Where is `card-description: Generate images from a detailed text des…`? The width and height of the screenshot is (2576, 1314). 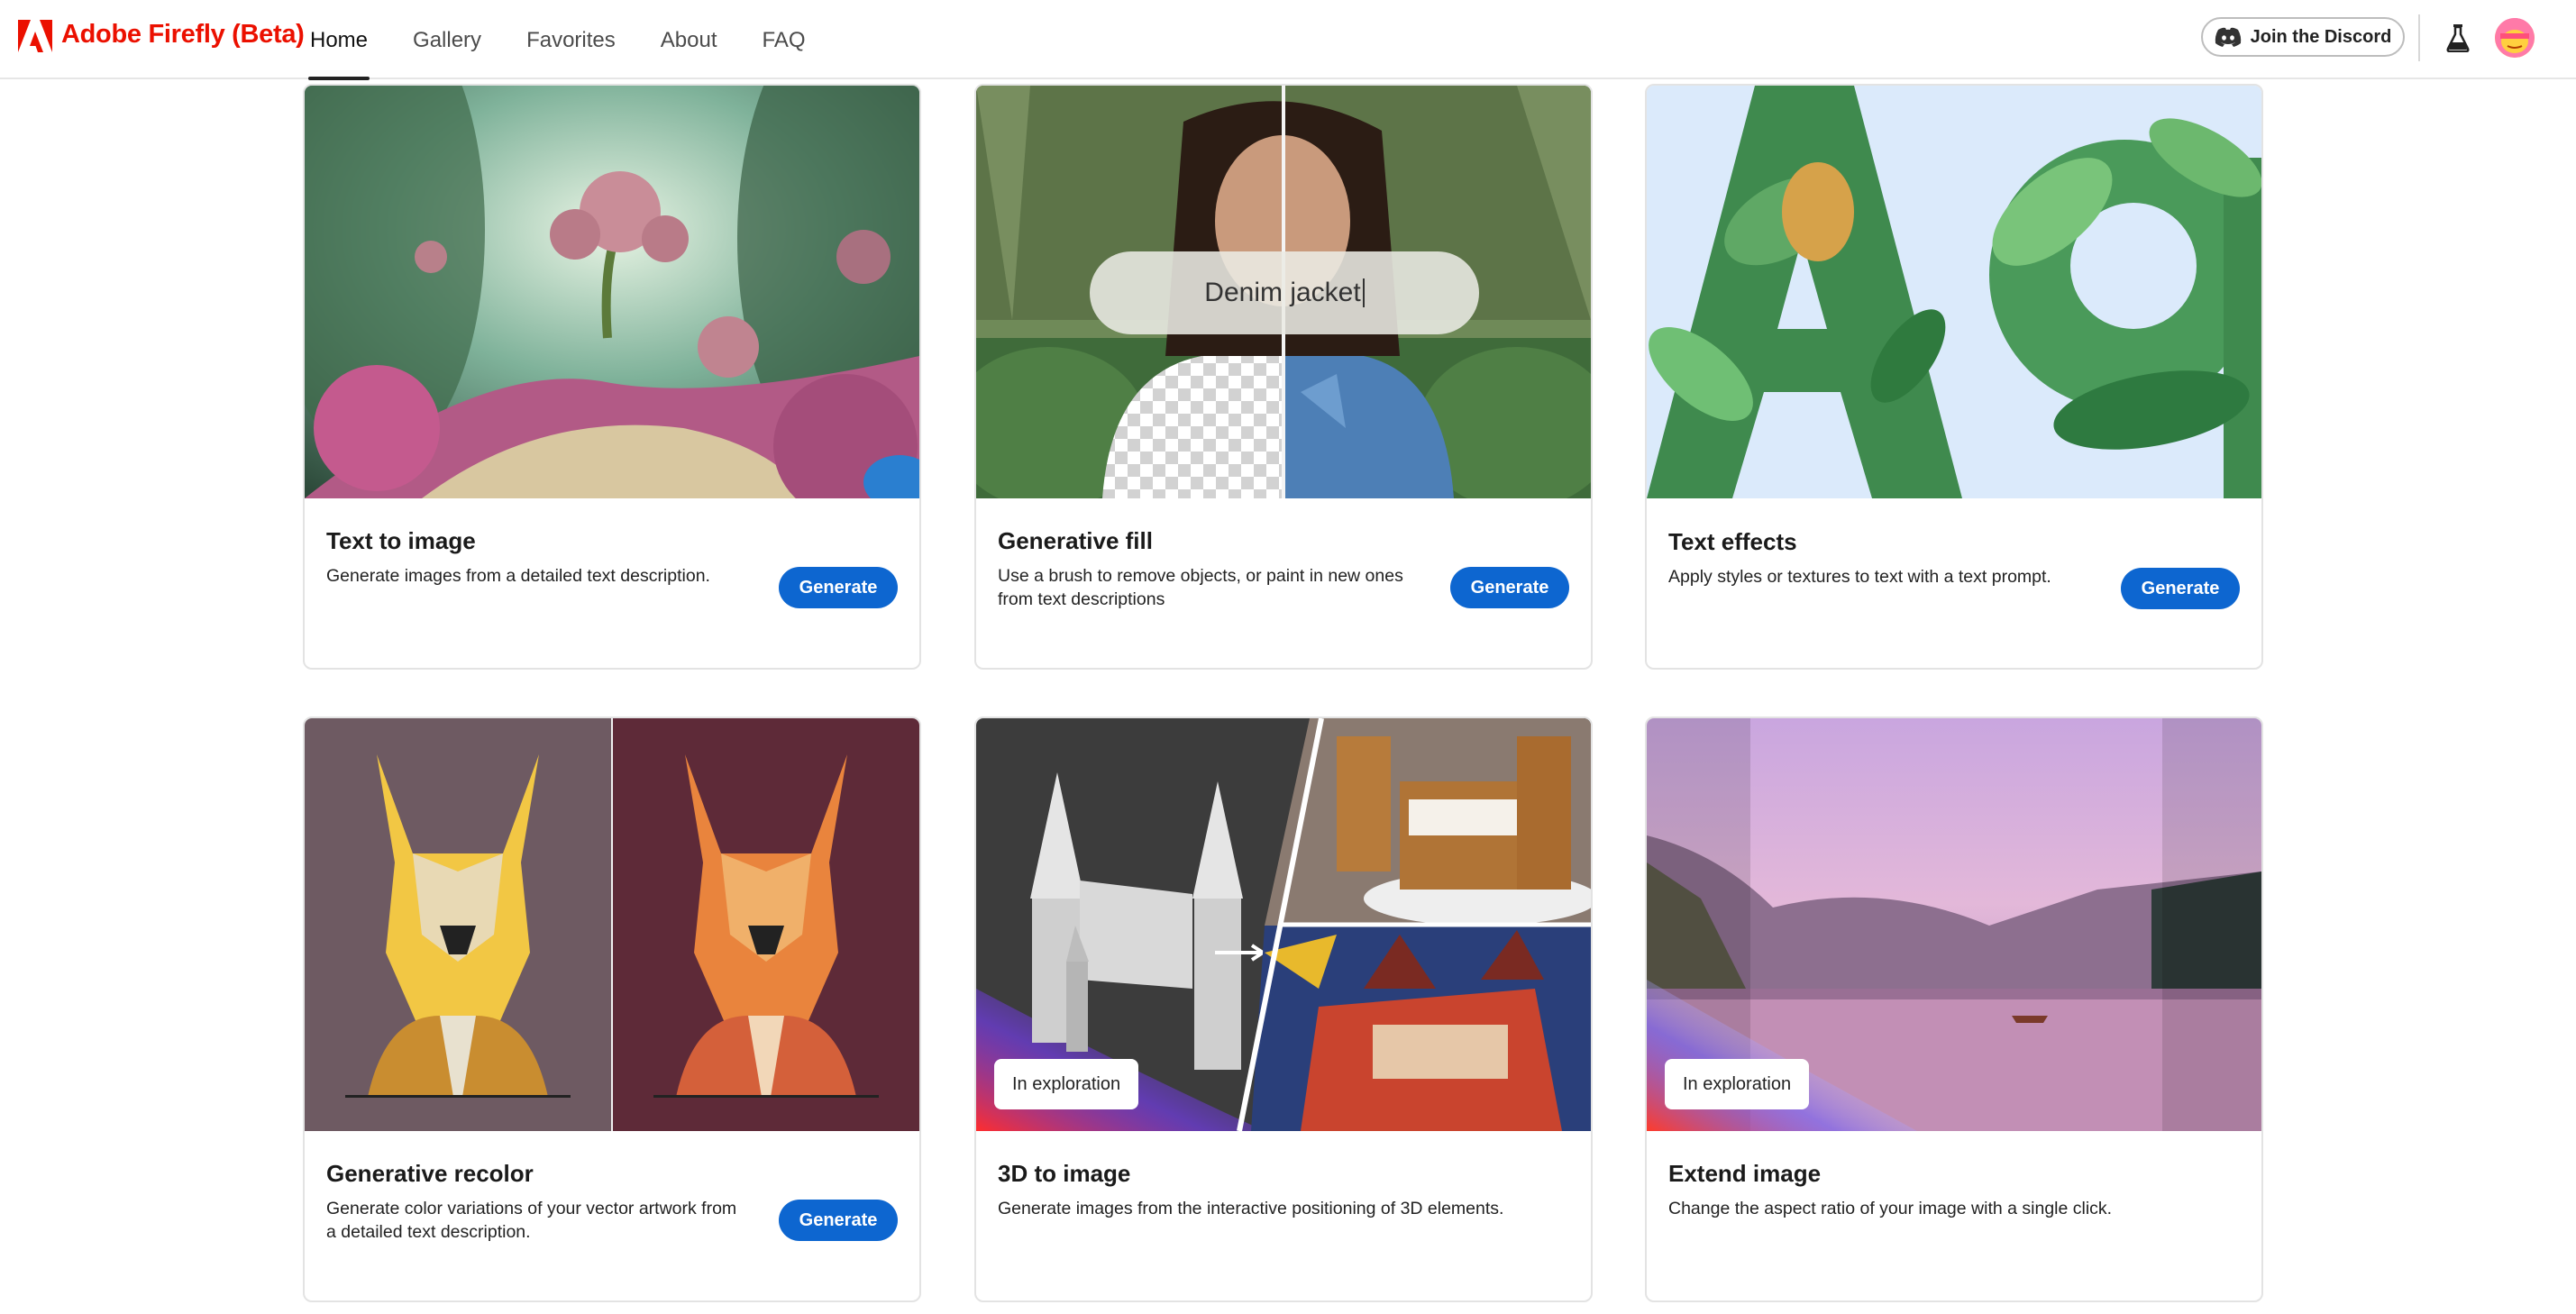
card-description: Generate images from a detailed text des… is located at coordinates (518, 576).